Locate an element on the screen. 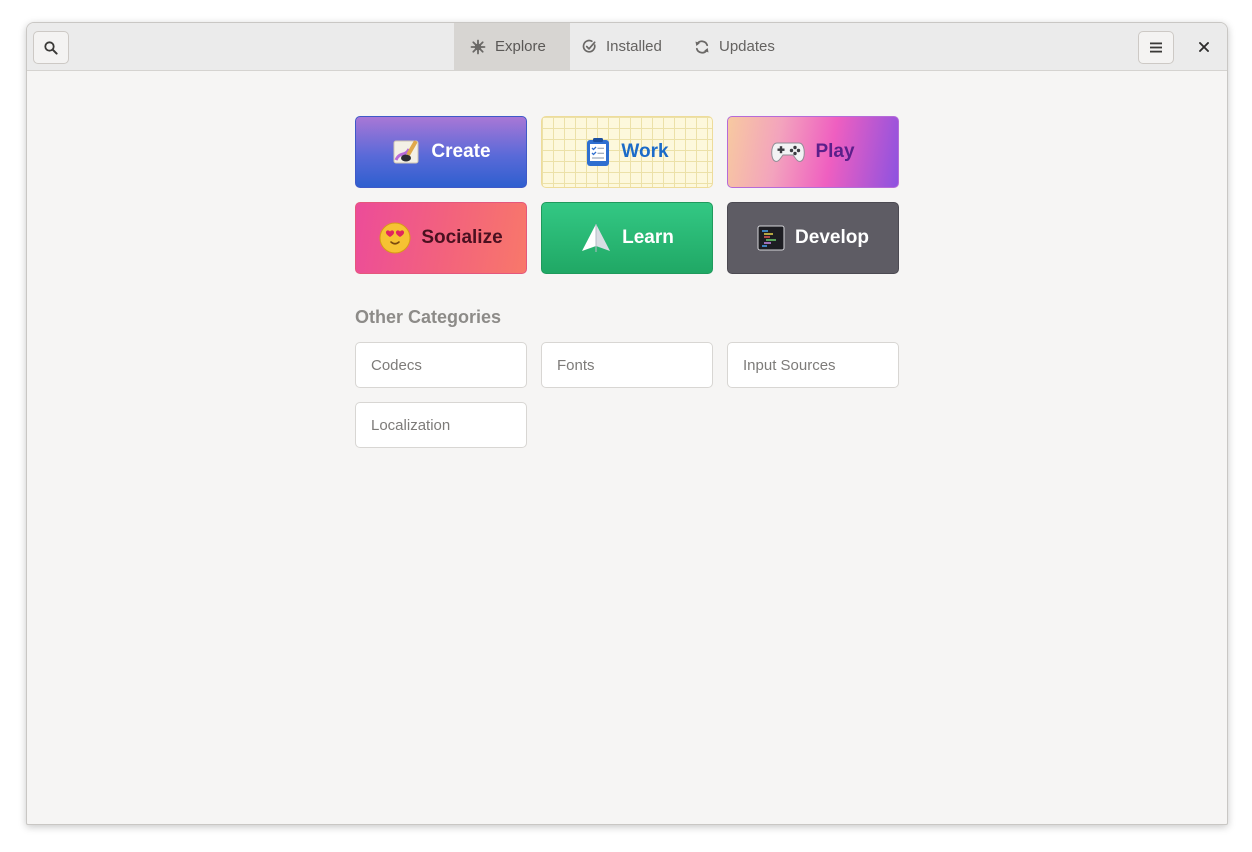 This screenshot has height=852, width=1252. category-tile-develop-label: Develop is located at coordinates (832, 237).